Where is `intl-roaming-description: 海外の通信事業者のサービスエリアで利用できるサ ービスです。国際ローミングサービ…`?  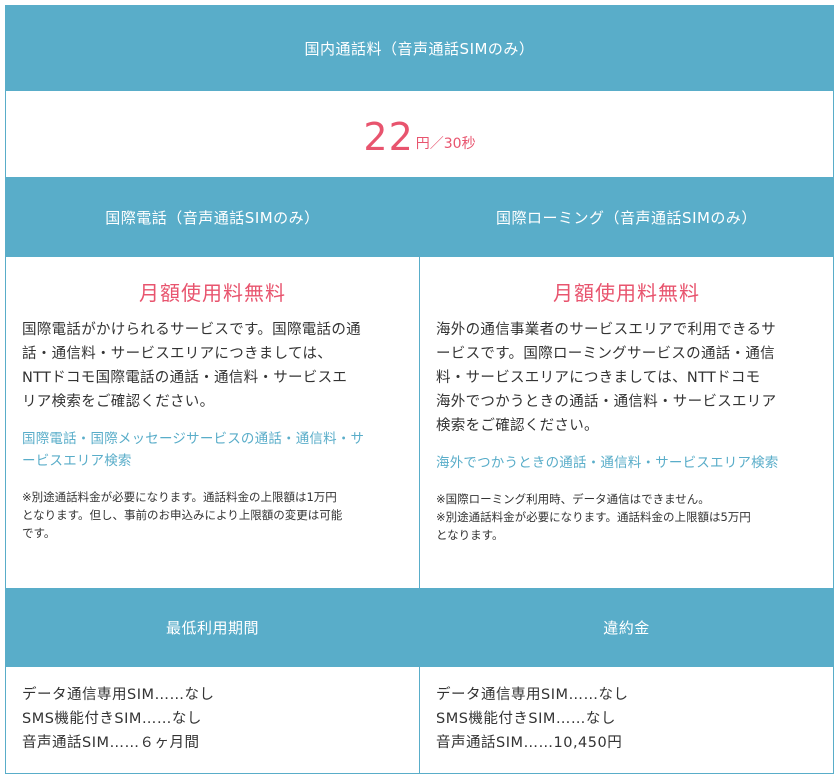 intl-roaming-description: 海外の通信事業者のサービスエリアで利用できるサ ービスです。国際ローミングサービ… is located at coordinates (606, 378).